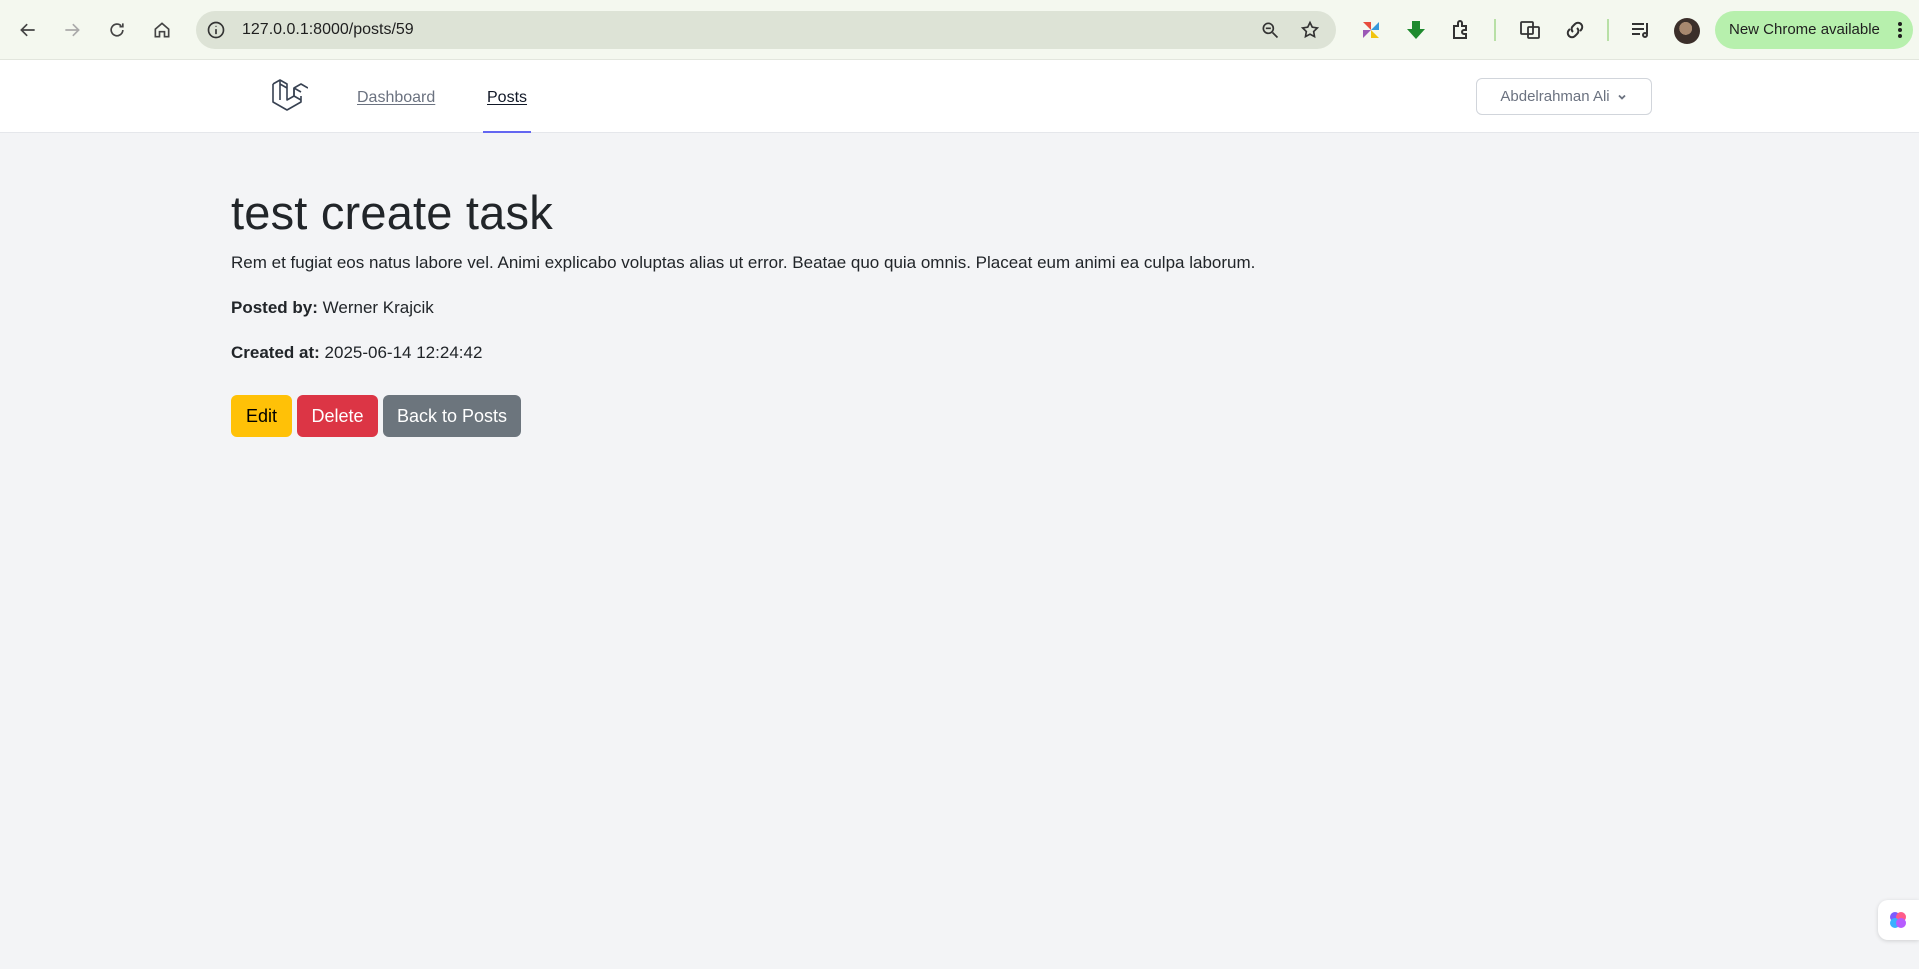 The height and width of the screenshot is (969, 1919). What do you see at coordinates (1371, 30) in the screenshot?
I see `color-picker-extension-icon` at bounding box center [1371, 30].